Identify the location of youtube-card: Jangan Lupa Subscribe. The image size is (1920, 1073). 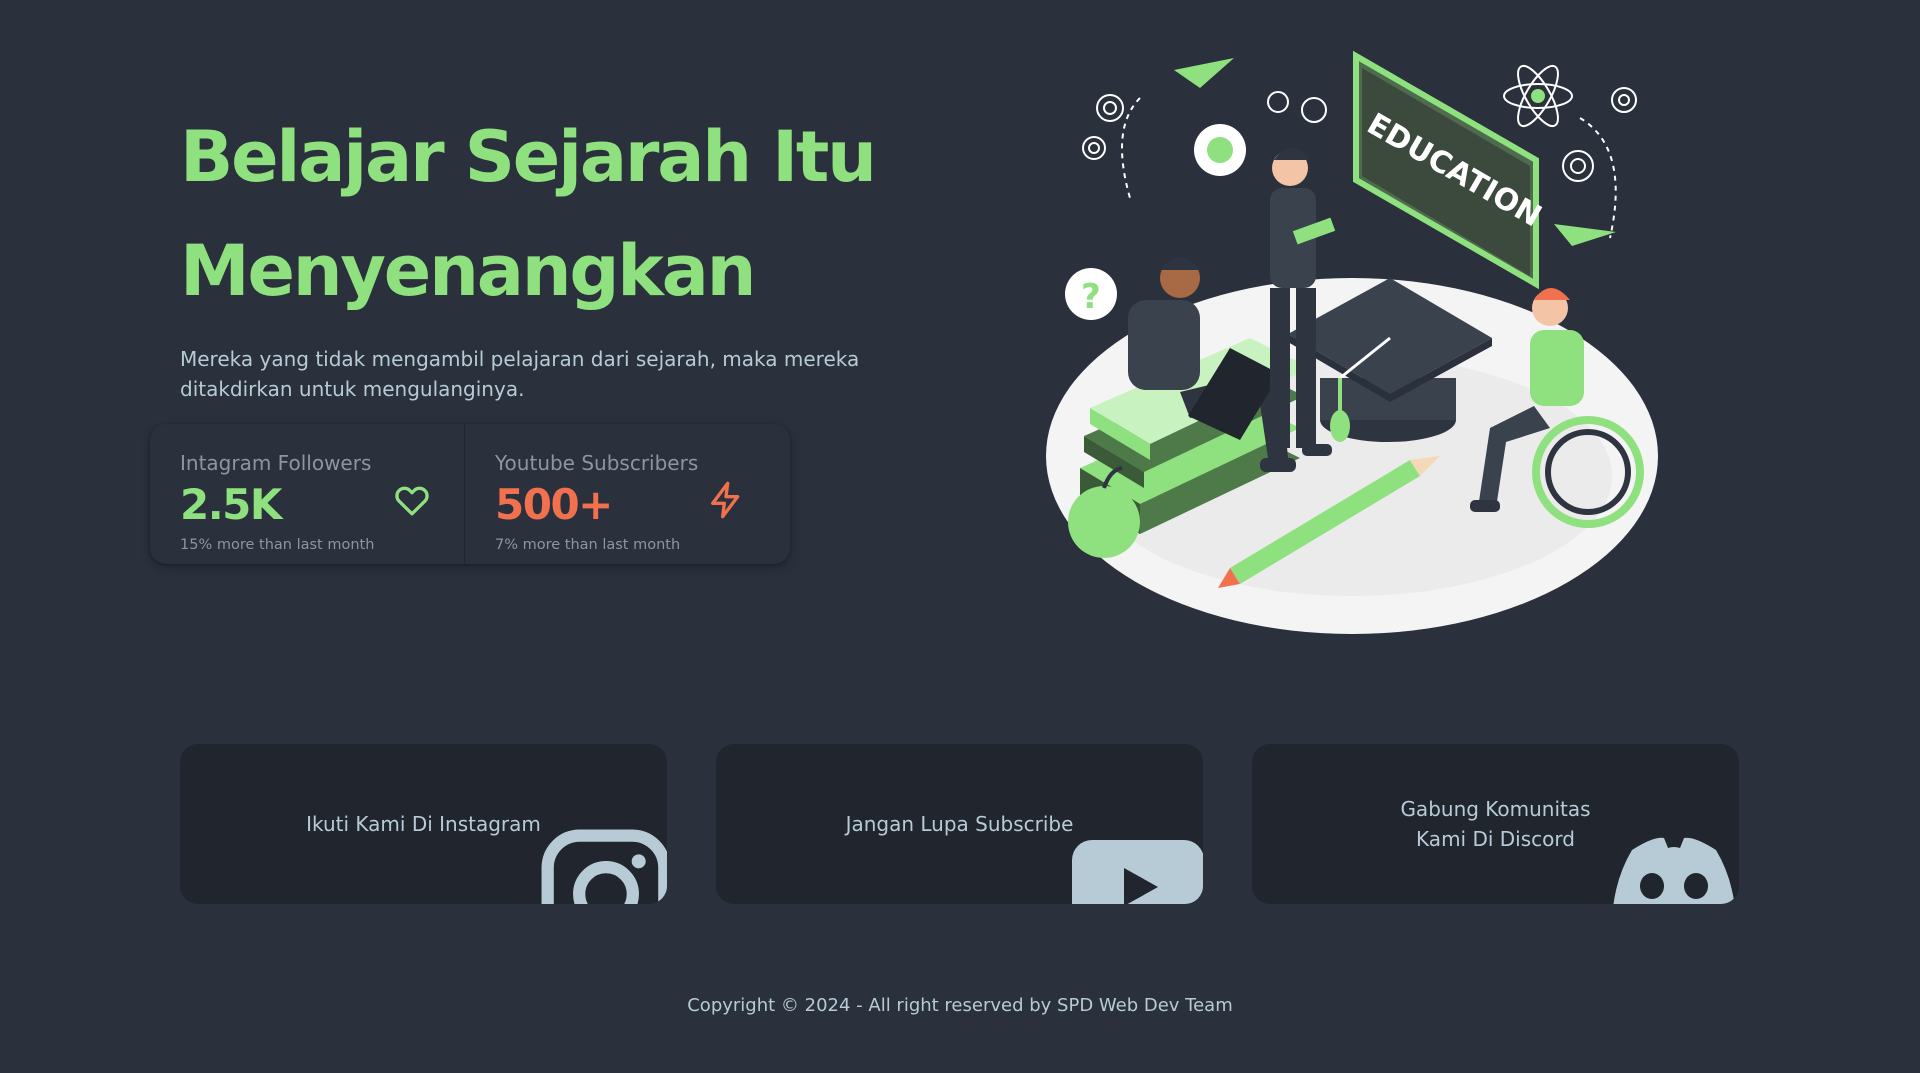
(959, 824).